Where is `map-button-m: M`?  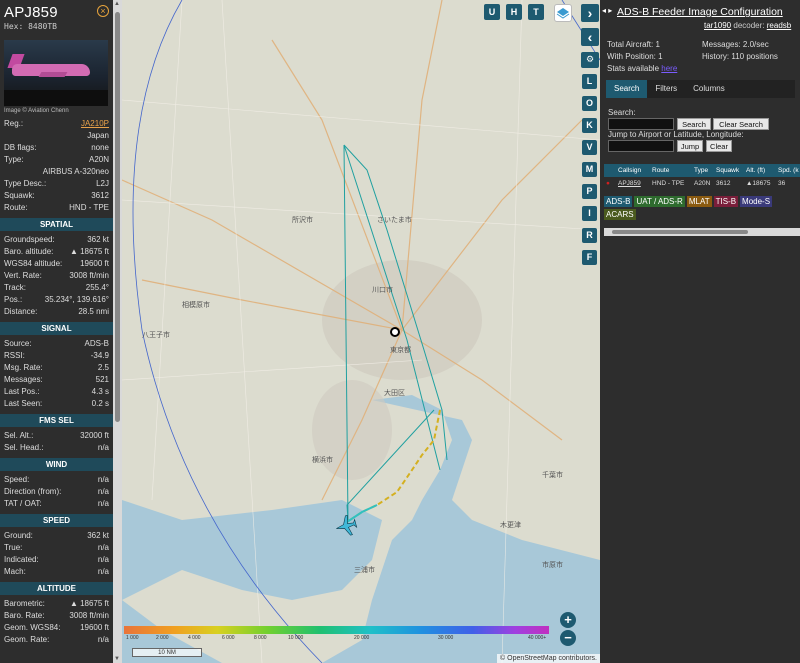
map-button-m: M is located at coordinates (589, 169).